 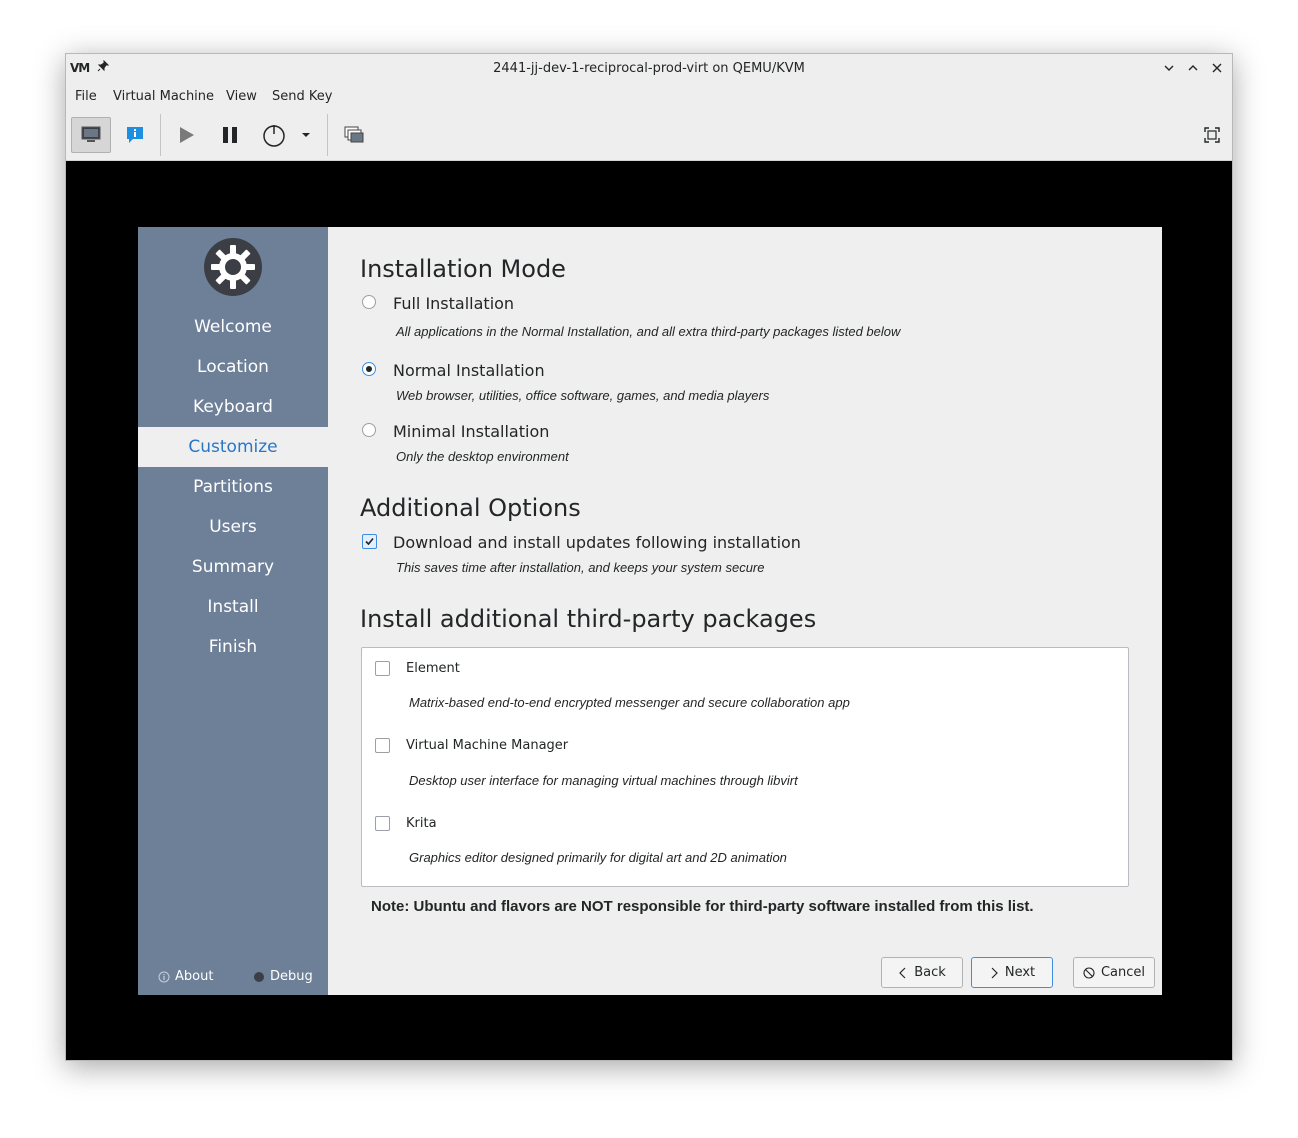 I want to click on virt-manager-label: Virtual Machine Manager, so click(x=487, y=745).